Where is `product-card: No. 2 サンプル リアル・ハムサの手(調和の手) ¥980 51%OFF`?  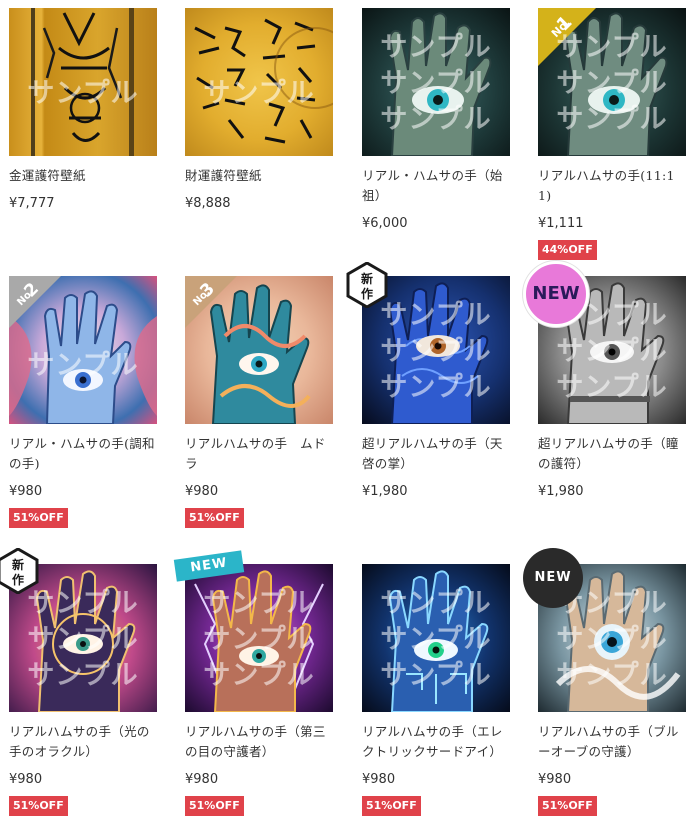 product-card: No. 2 サンプル リアル・ハムサの手(調和の手) ¥980 51%OFF is located at coordinates (84, 402).